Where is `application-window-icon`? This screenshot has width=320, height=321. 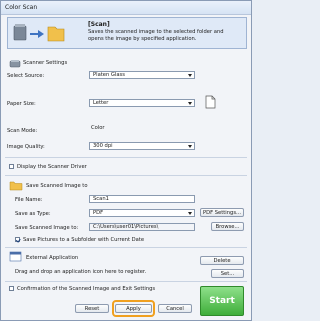 application-window-icon is located at coordinates (15, 256).